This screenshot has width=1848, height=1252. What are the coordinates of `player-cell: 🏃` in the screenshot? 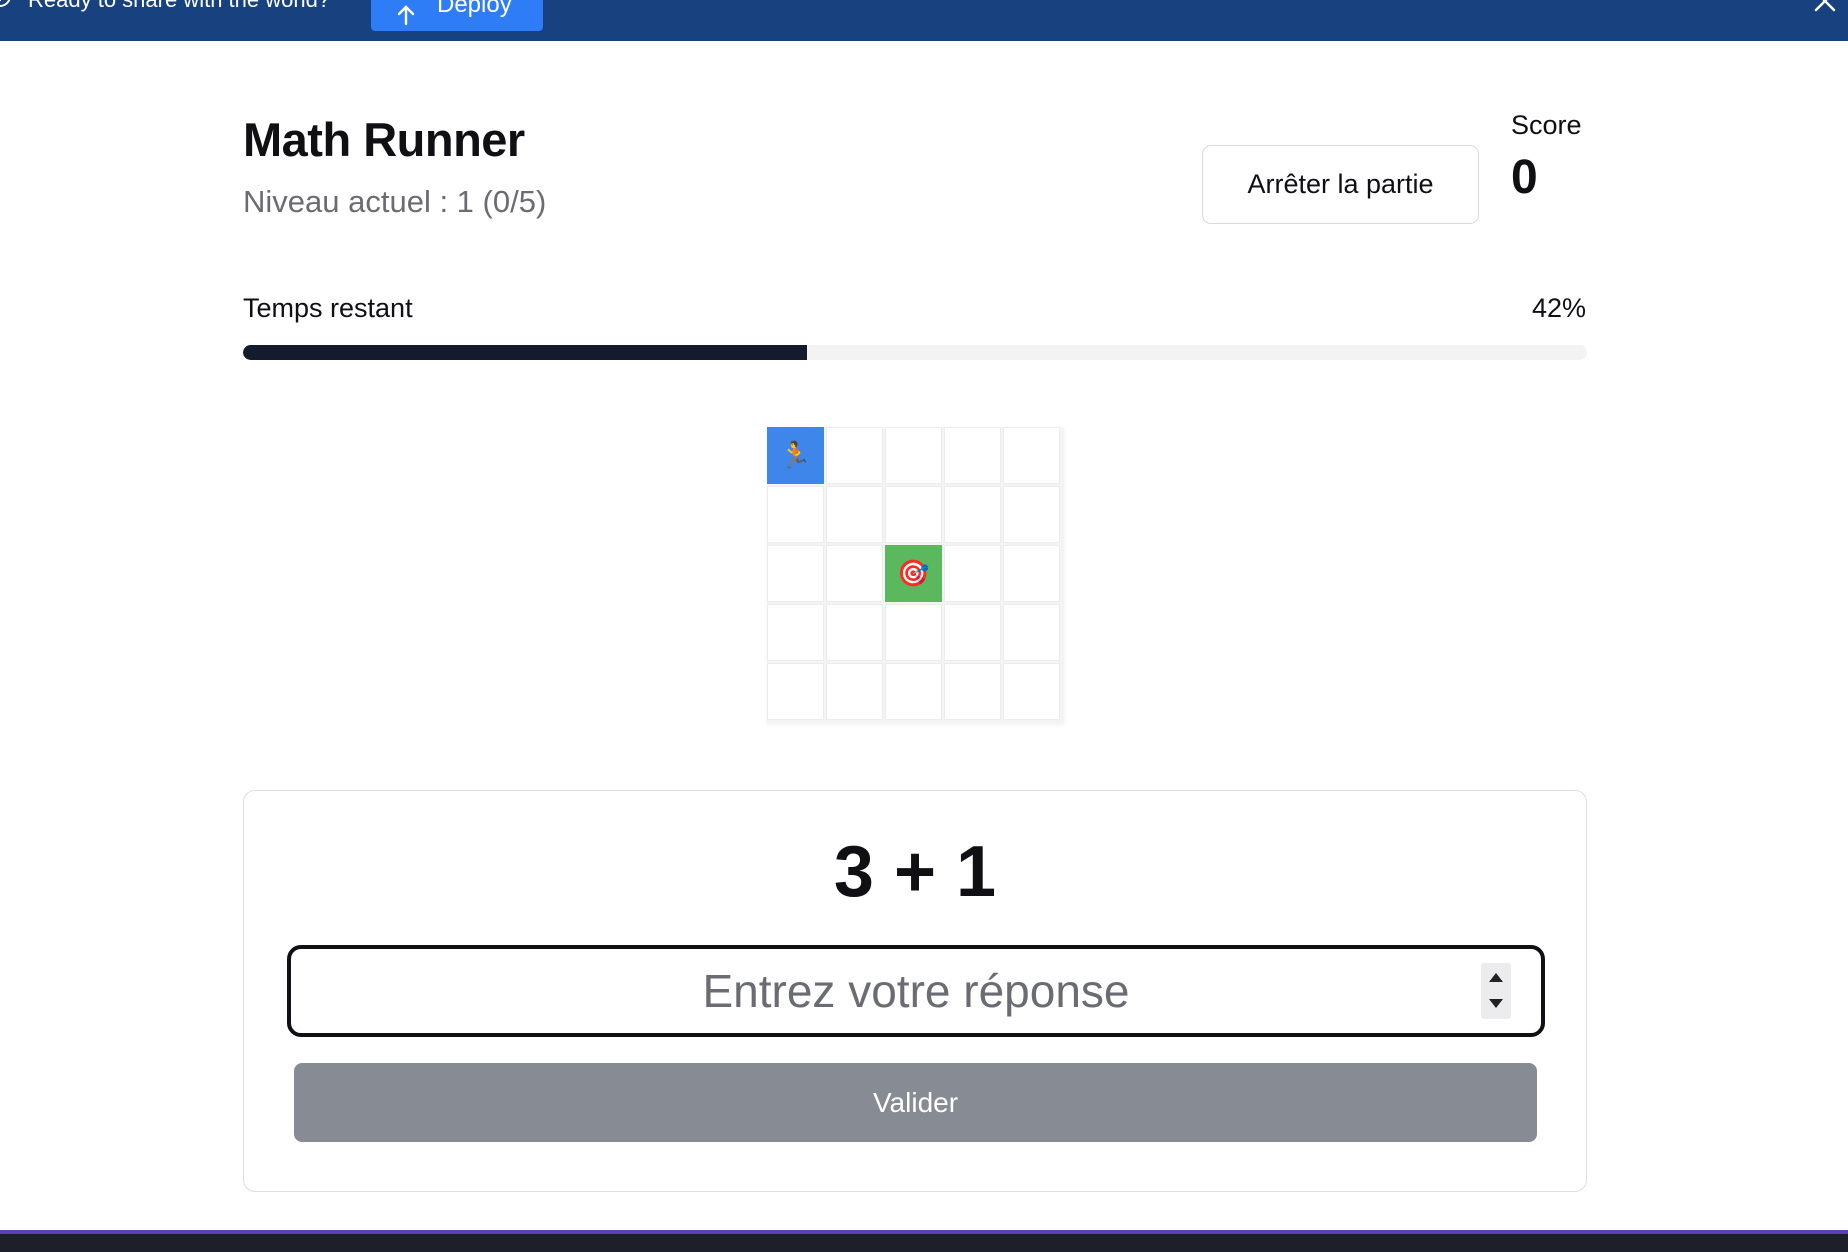 It's located at (795, 455).